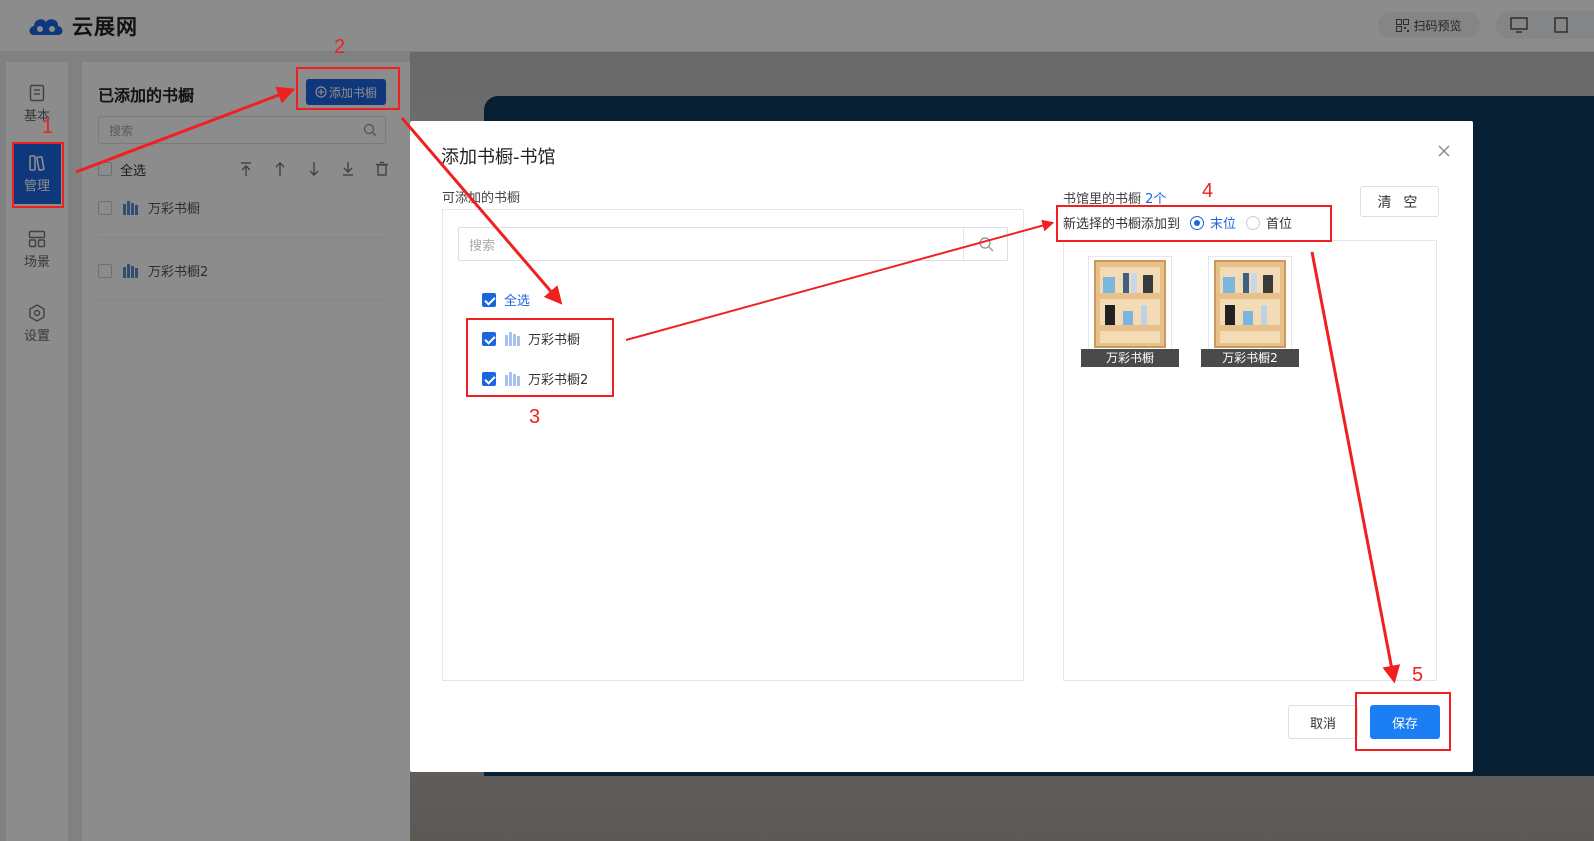 The width and height of the screenshot is (1594, 841). What do you see at coordinates (1418, 675) in the screenshot?
I see `annotation-number-5: 5` at bounding box center [1418, 675].